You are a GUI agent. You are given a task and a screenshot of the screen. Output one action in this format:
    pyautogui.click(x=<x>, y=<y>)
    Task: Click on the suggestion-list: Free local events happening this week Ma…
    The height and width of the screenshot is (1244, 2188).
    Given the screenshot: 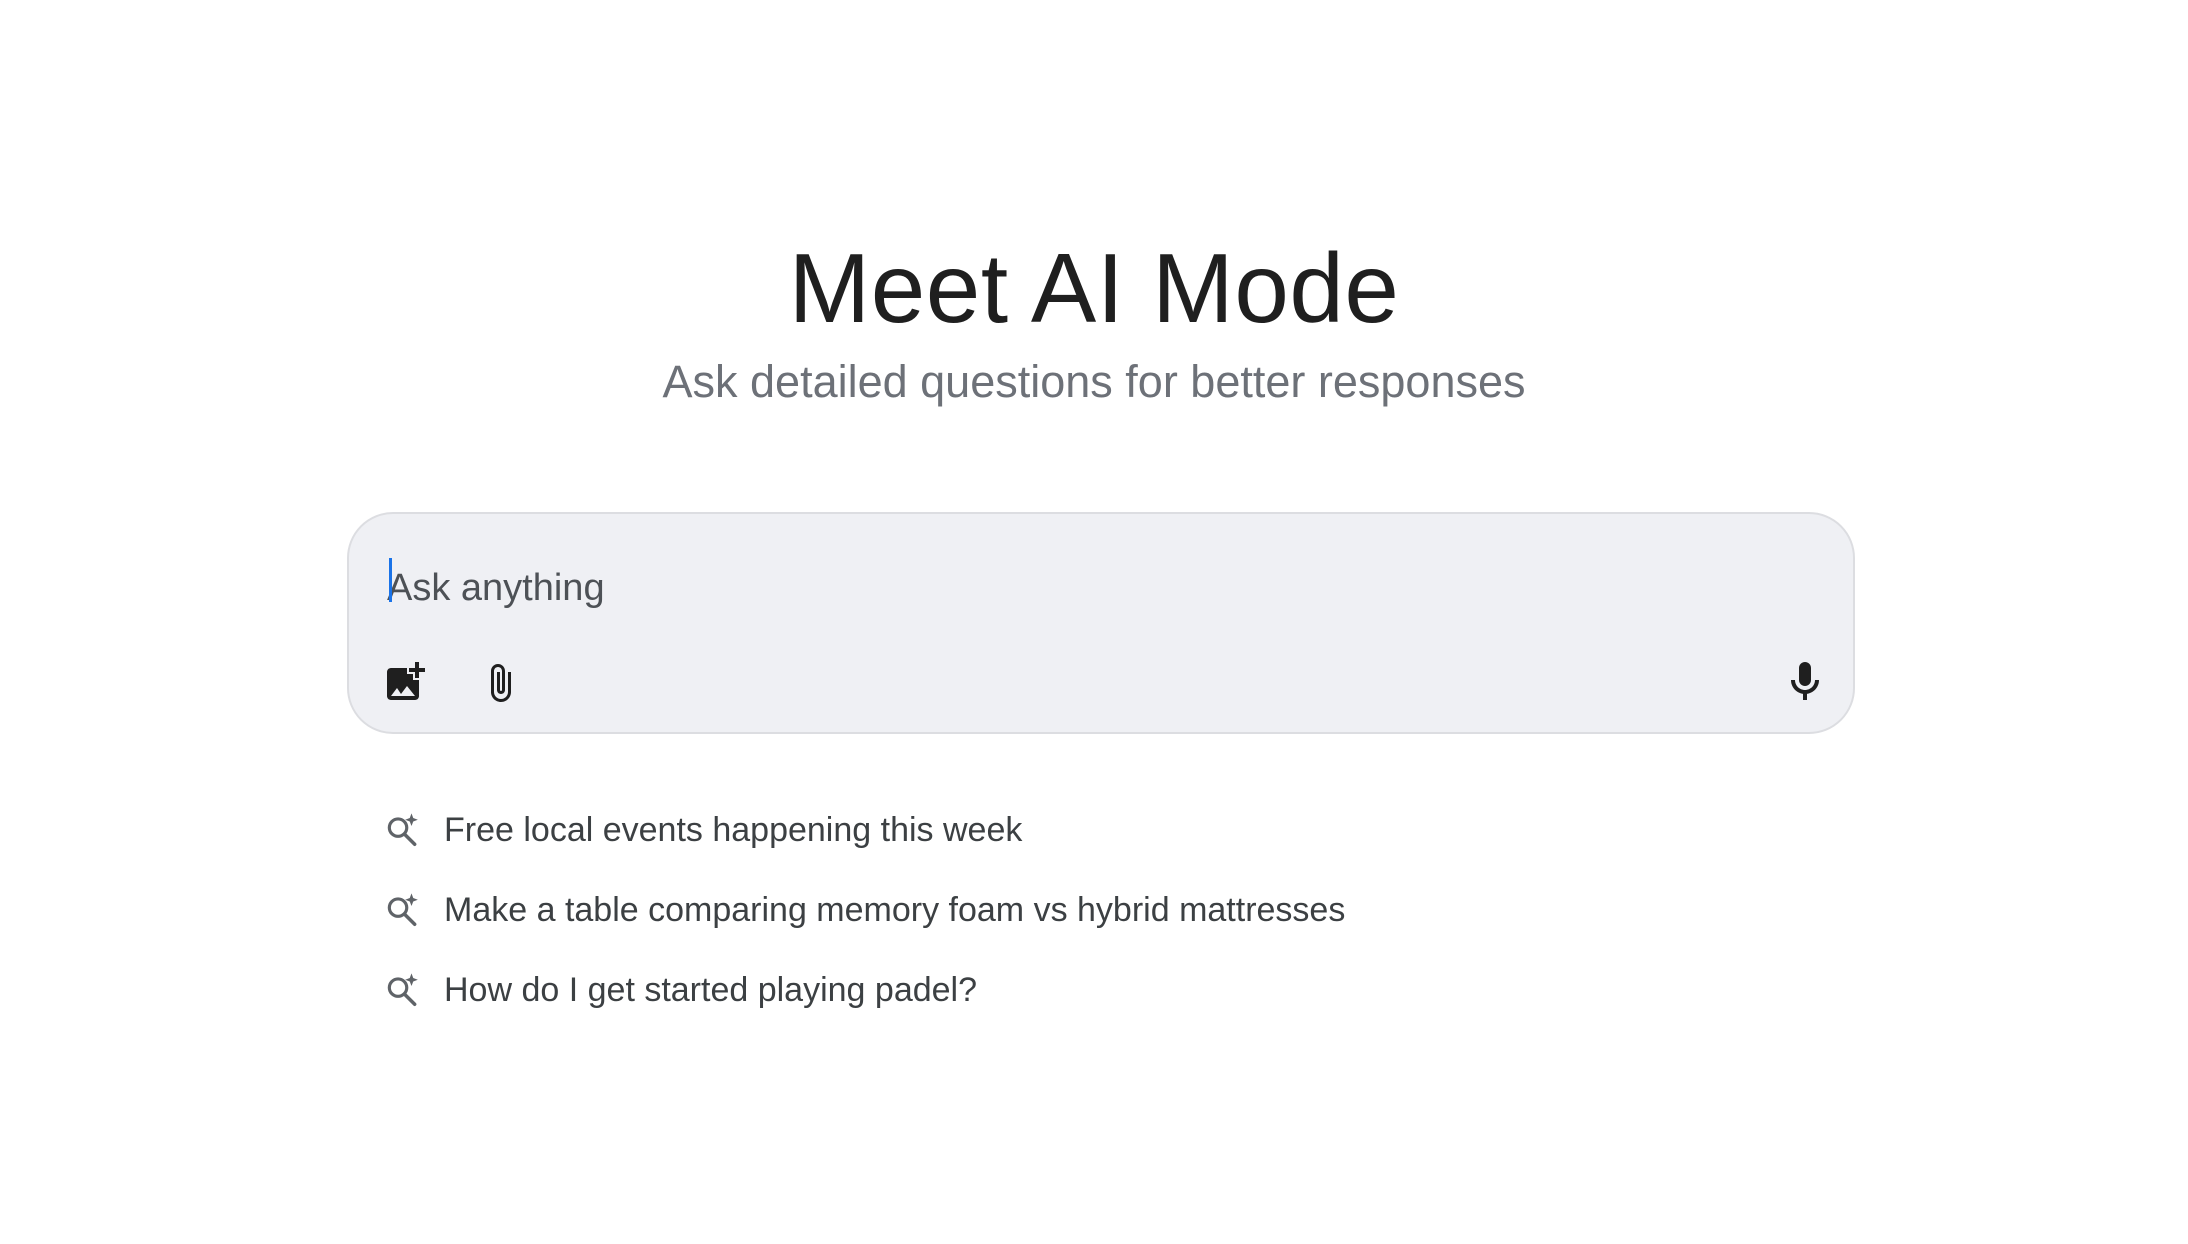 What is the action you would take?
    pyautogui.click(x=1102, y=910)
    